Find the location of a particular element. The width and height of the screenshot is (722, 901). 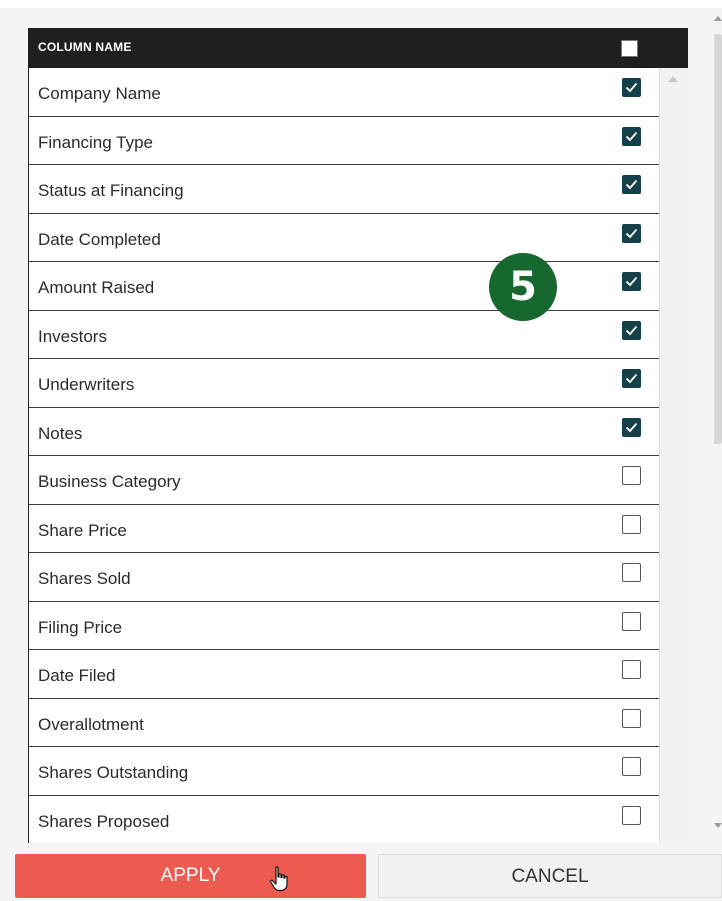

column-row: Filing Price is located at coordinates (344, 625).